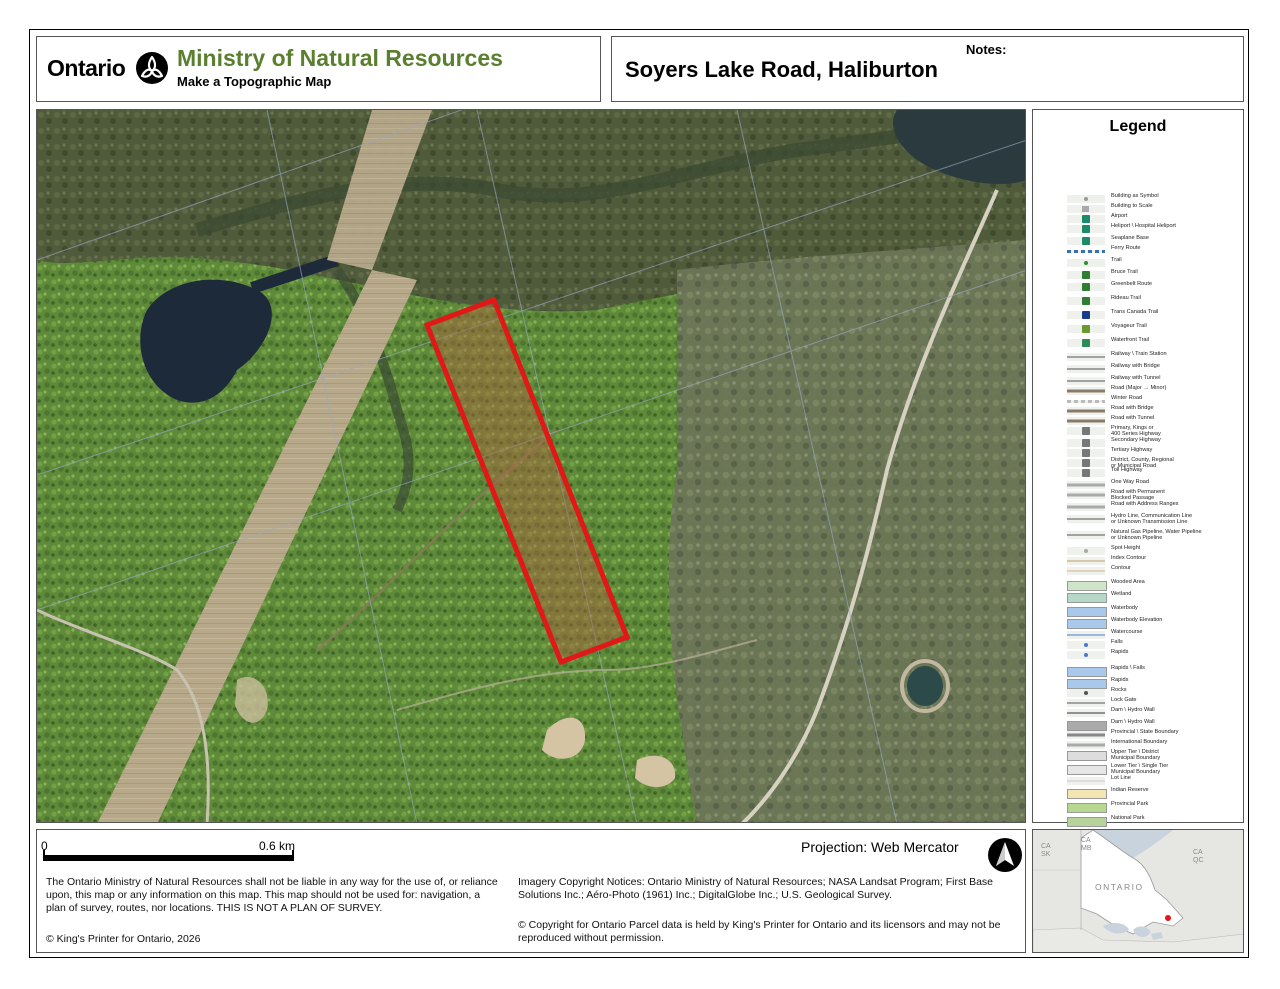 The width and height of the screenshot is (1280, 989). What do you see at coordinates (1128, 668) in the screenshot?
I see `legend-item-label: Rapids \ Falls` at bounding box center [1128, 668].